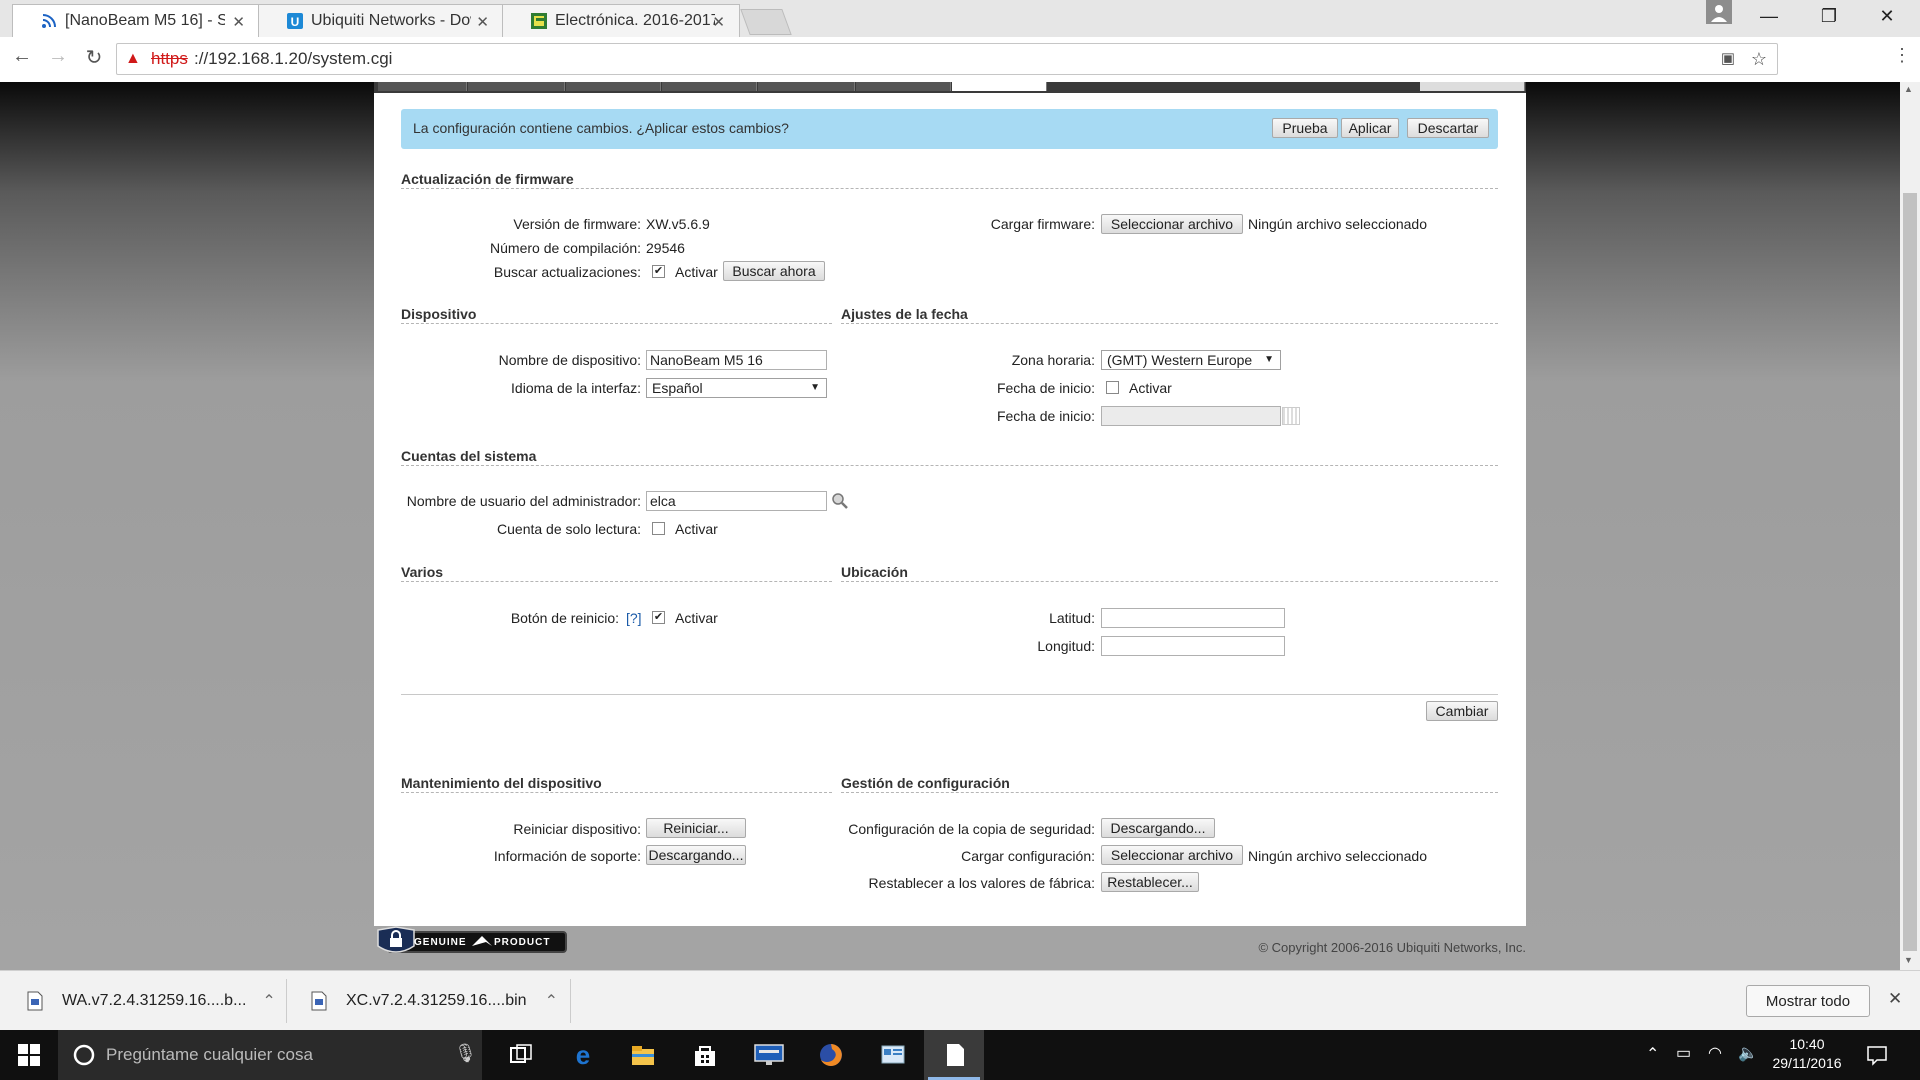  I want to click on download-item: WA.v7.2.4.31259.16....b... ⌃, so click(151, 1001).